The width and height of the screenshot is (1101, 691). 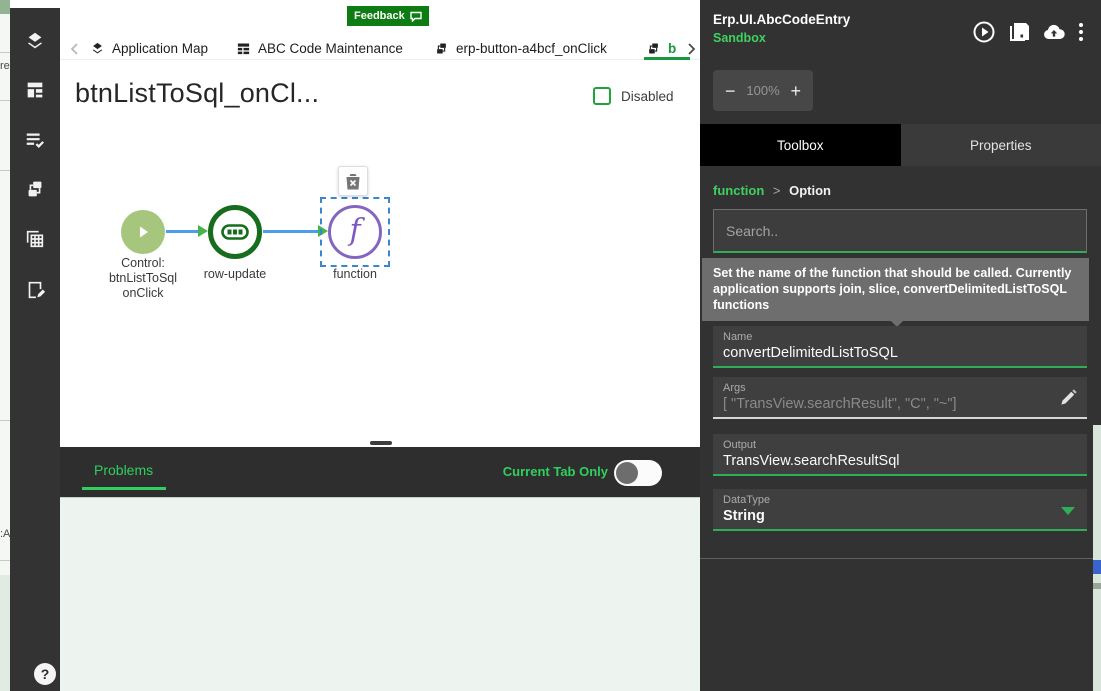 What do you see at coordinates (740, 445) in the screenshot?
I see `field-label: Output` at bounding box center [740, 445].